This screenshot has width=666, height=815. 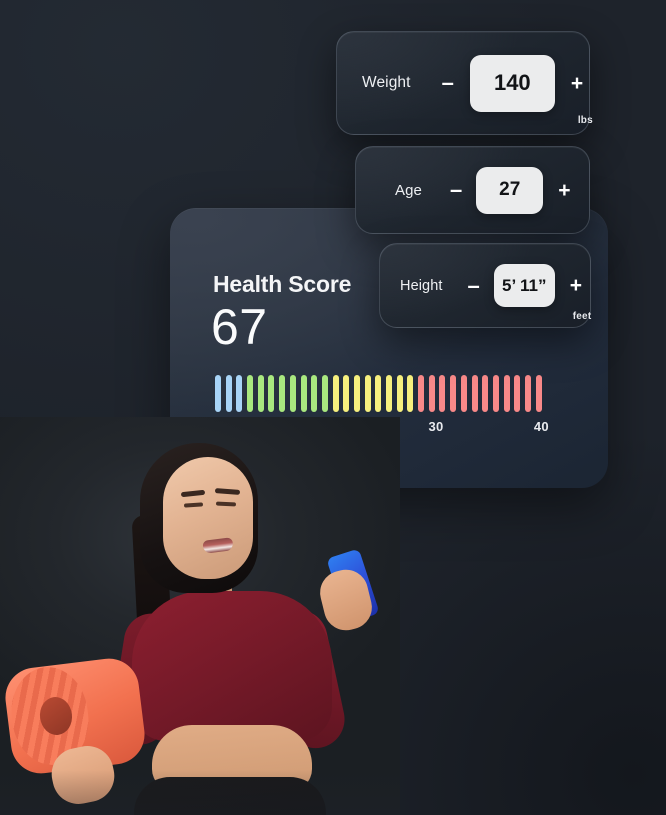 I want to click on photo-bottom-fade, so click(x=200, y=792).